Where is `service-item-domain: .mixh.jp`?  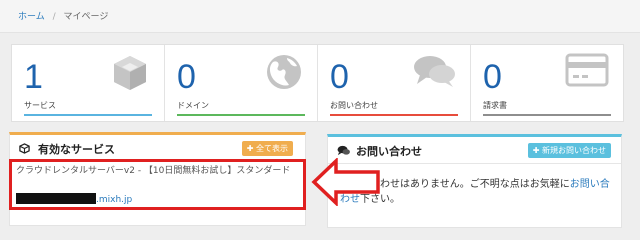
service-item-domain: .mixh.jp is located at coordinates (114, 200).